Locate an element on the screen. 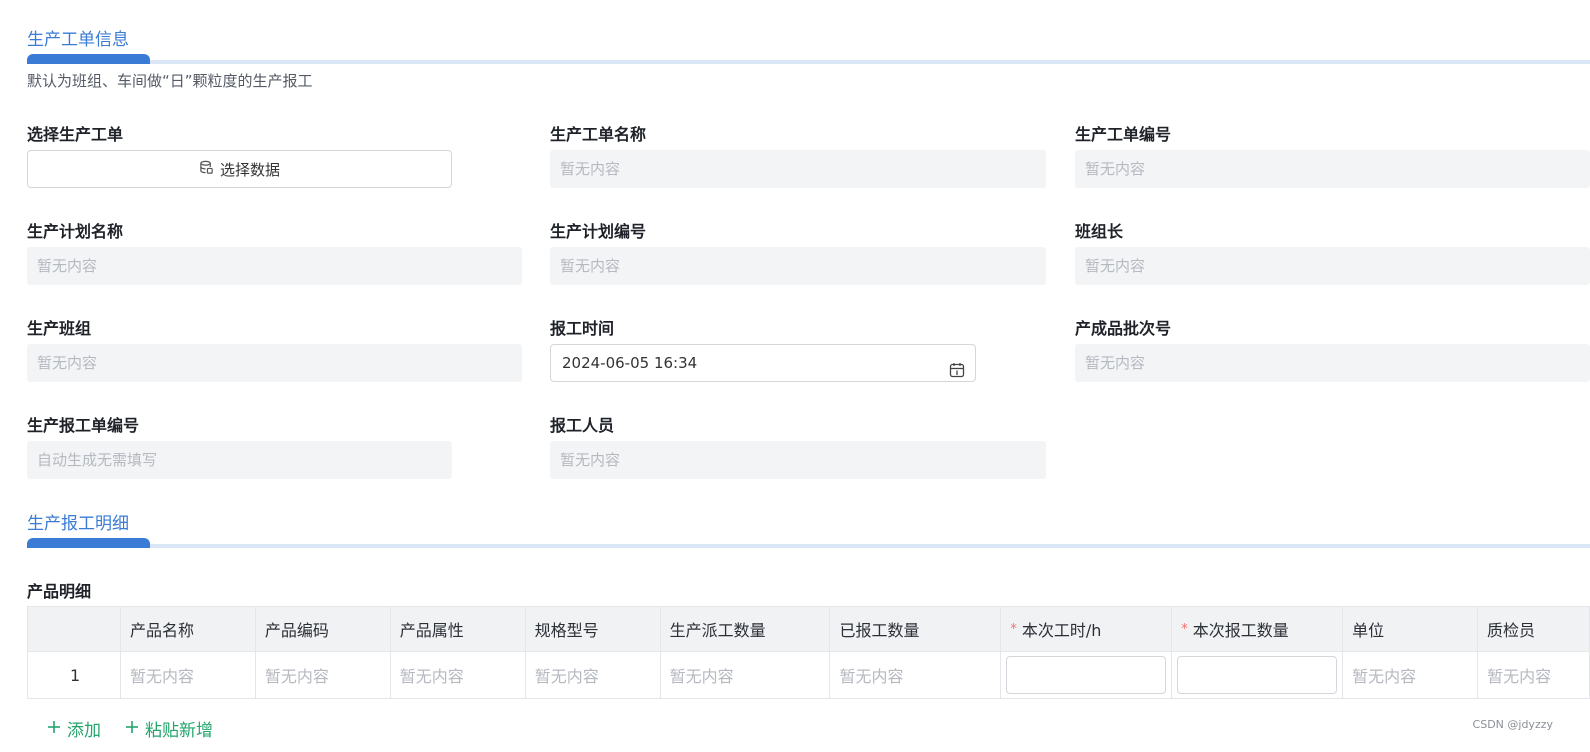  cell-report-qty is located at coordinates (1258, 675).